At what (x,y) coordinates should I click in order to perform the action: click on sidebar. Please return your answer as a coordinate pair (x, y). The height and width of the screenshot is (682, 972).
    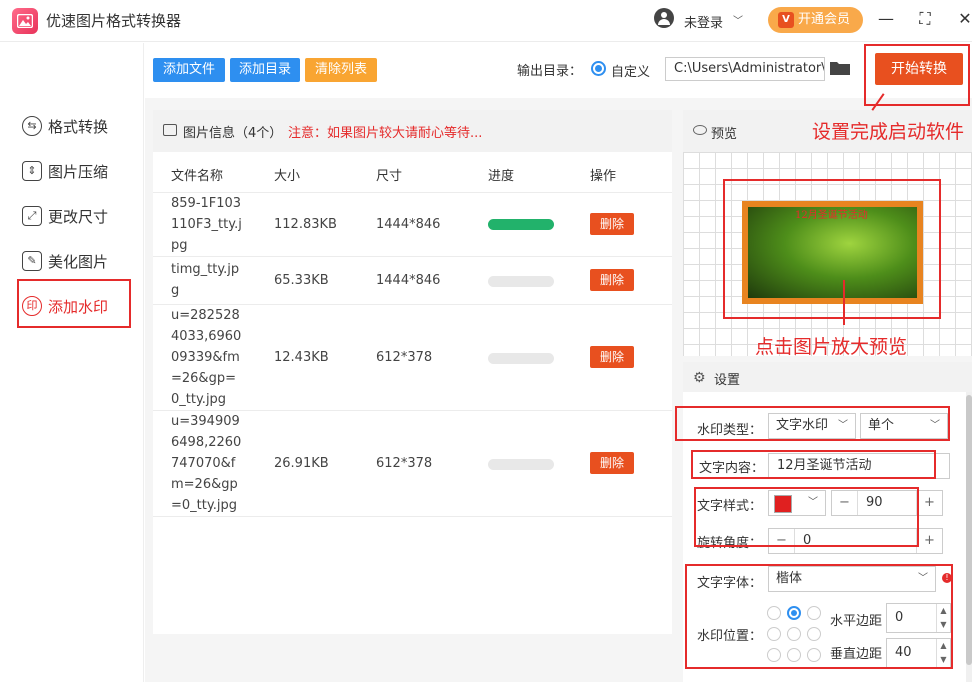
    Looking at the image, I should click on (72, 362).